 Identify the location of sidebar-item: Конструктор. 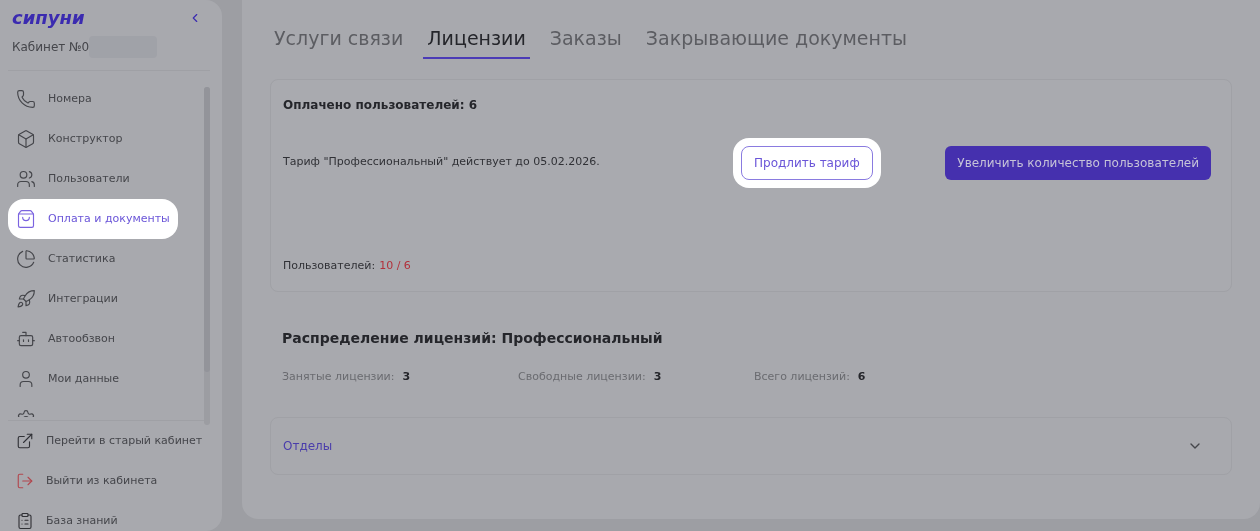
(106, 139).